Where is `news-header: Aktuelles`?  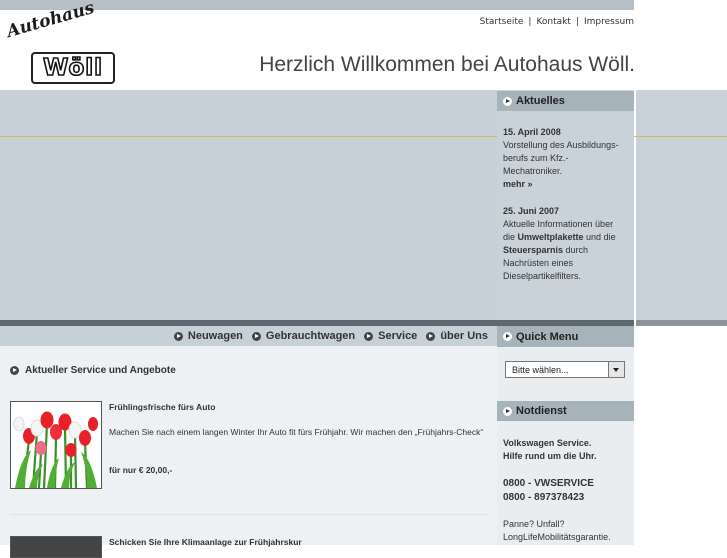
news-header: Aktuelles is located at coordinates (565, 101).